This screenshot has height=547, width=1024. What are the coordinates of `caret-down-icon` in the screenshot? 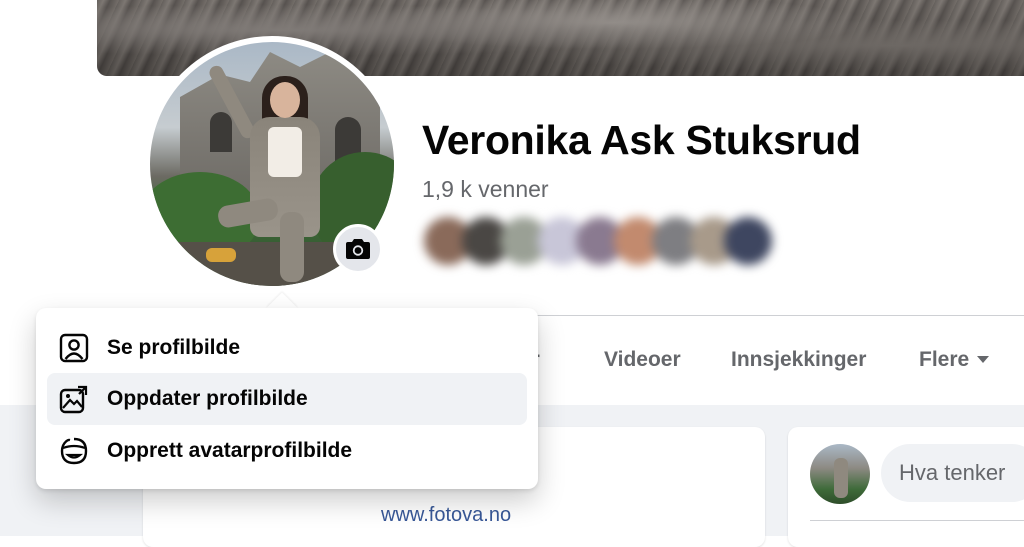 It's located at (983, 359).